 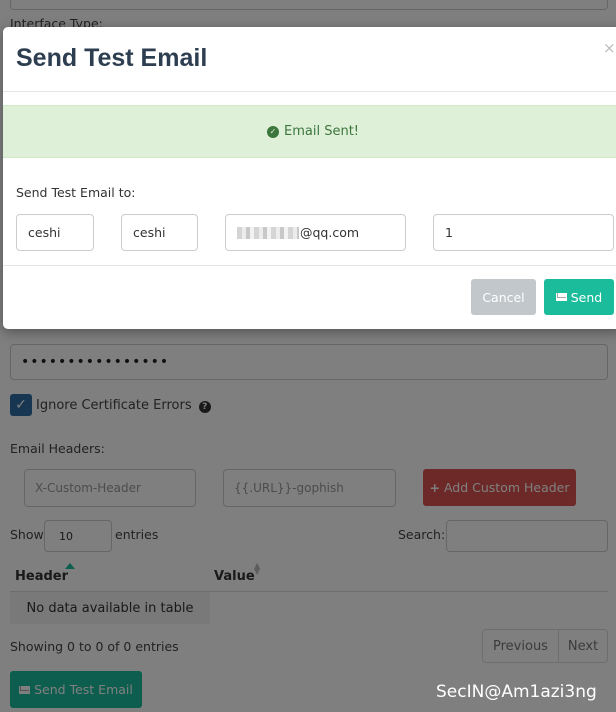 I want to click on cancel-button: Cancel, so click(x=503, y=297).